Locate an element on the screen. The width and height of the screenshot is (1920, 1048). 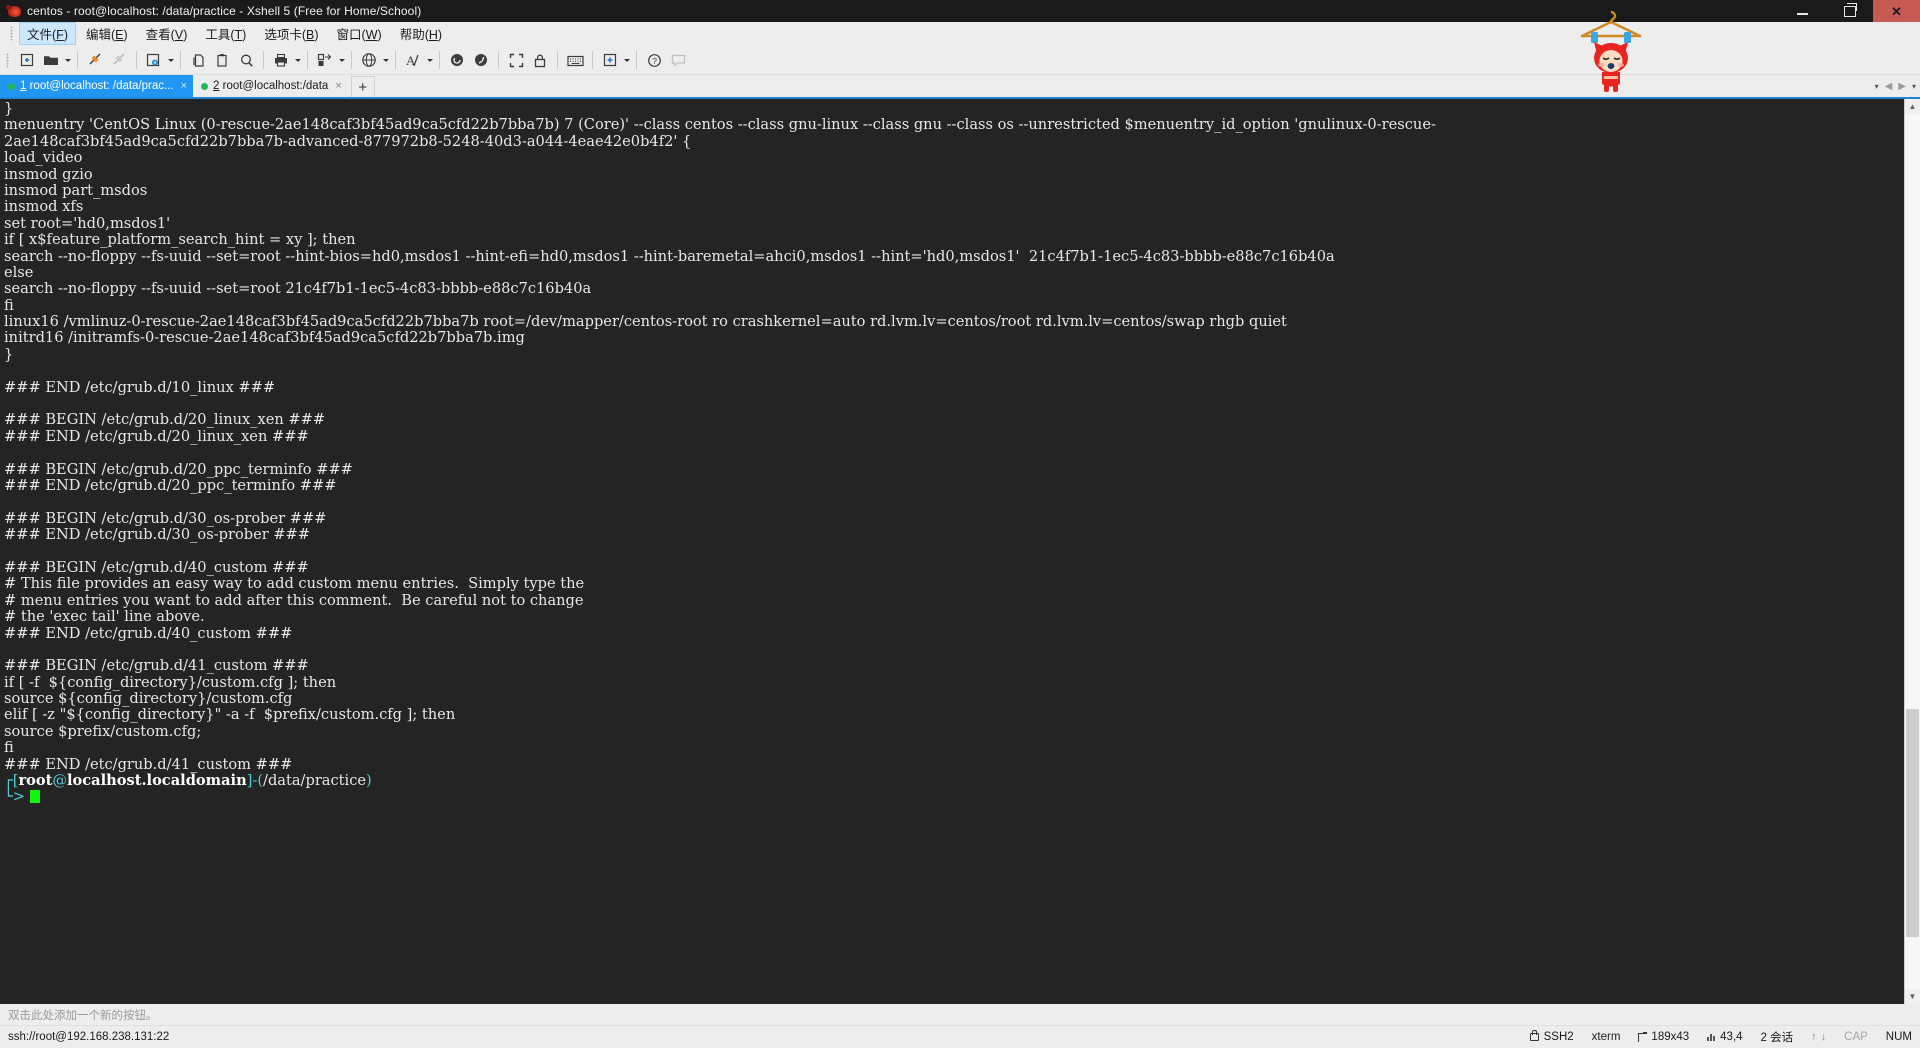
menu-item-help: 帮助(H) is located at coordinates (421, 33).